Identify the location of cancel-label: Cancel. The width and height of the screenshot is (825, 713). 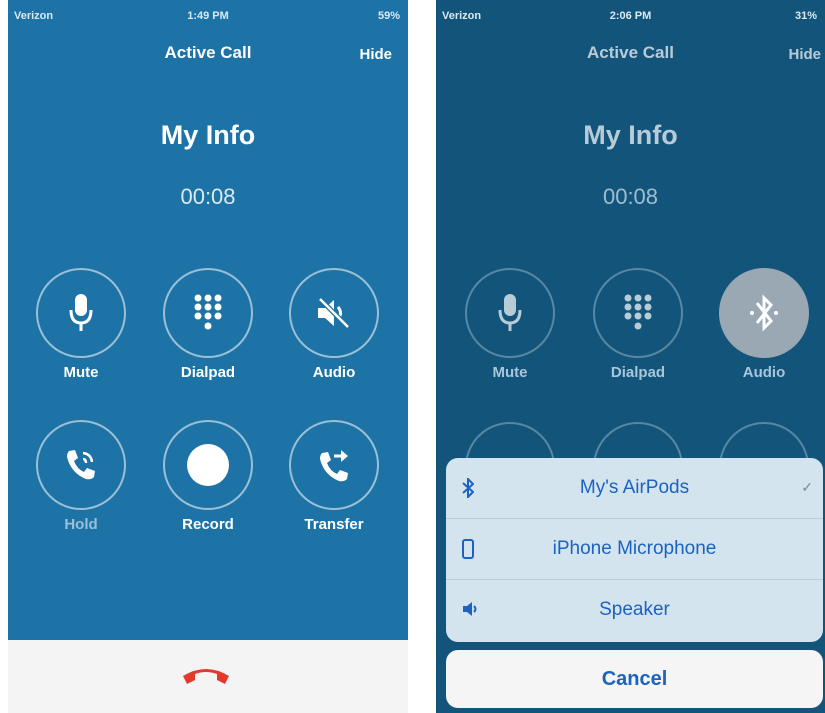
(634, 679).